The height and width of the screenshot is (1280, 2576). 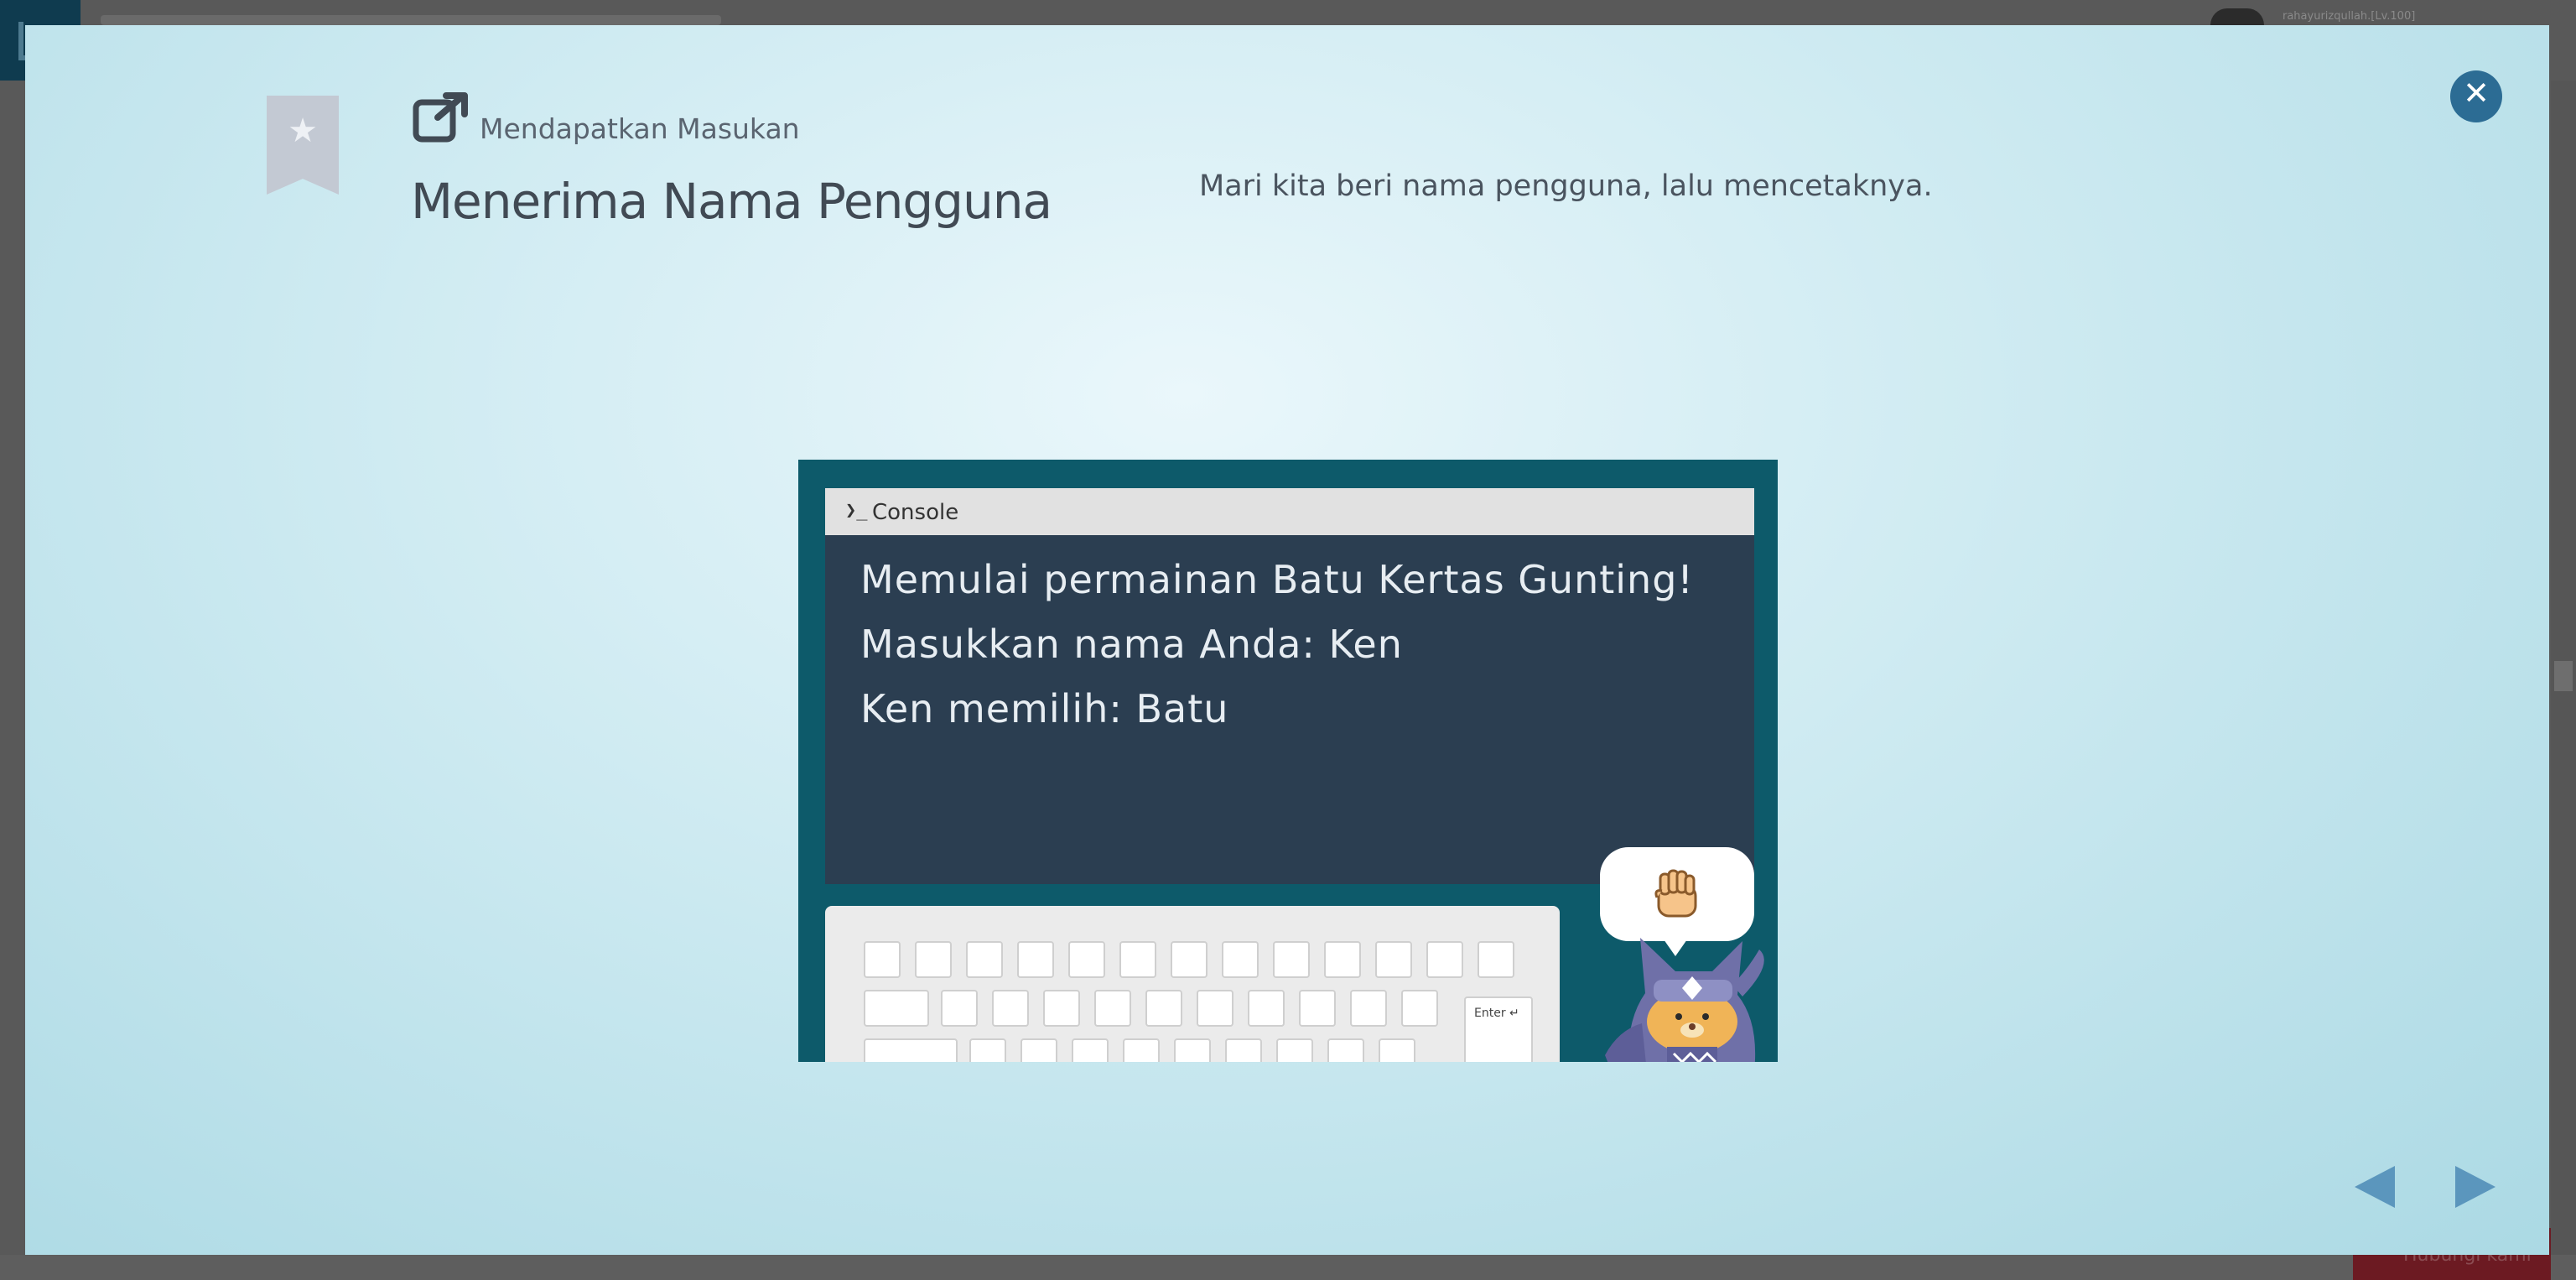 What do you see at coordinates (1131, 644) in the screenshot?
I see `console-line: Masukkan nama Anda: Ken` at bounding box center [1131, 644].